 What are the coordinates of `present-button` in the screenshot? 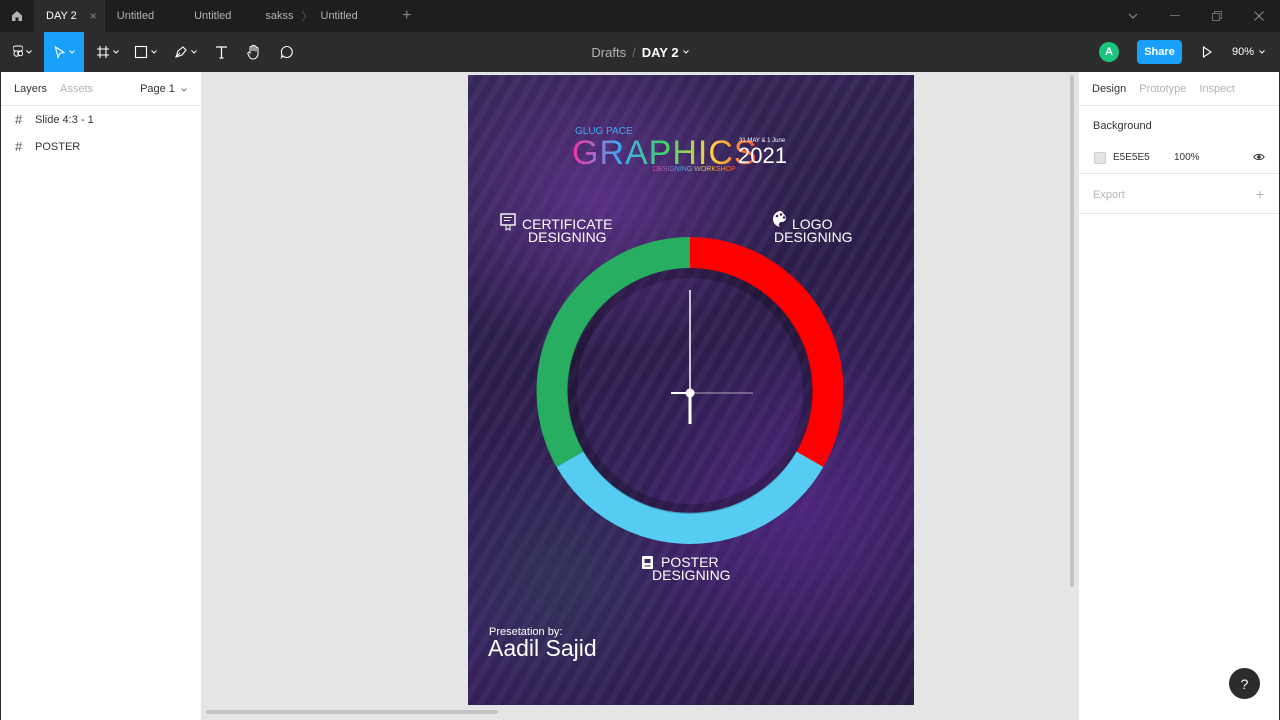 It's located at (1207, 52).